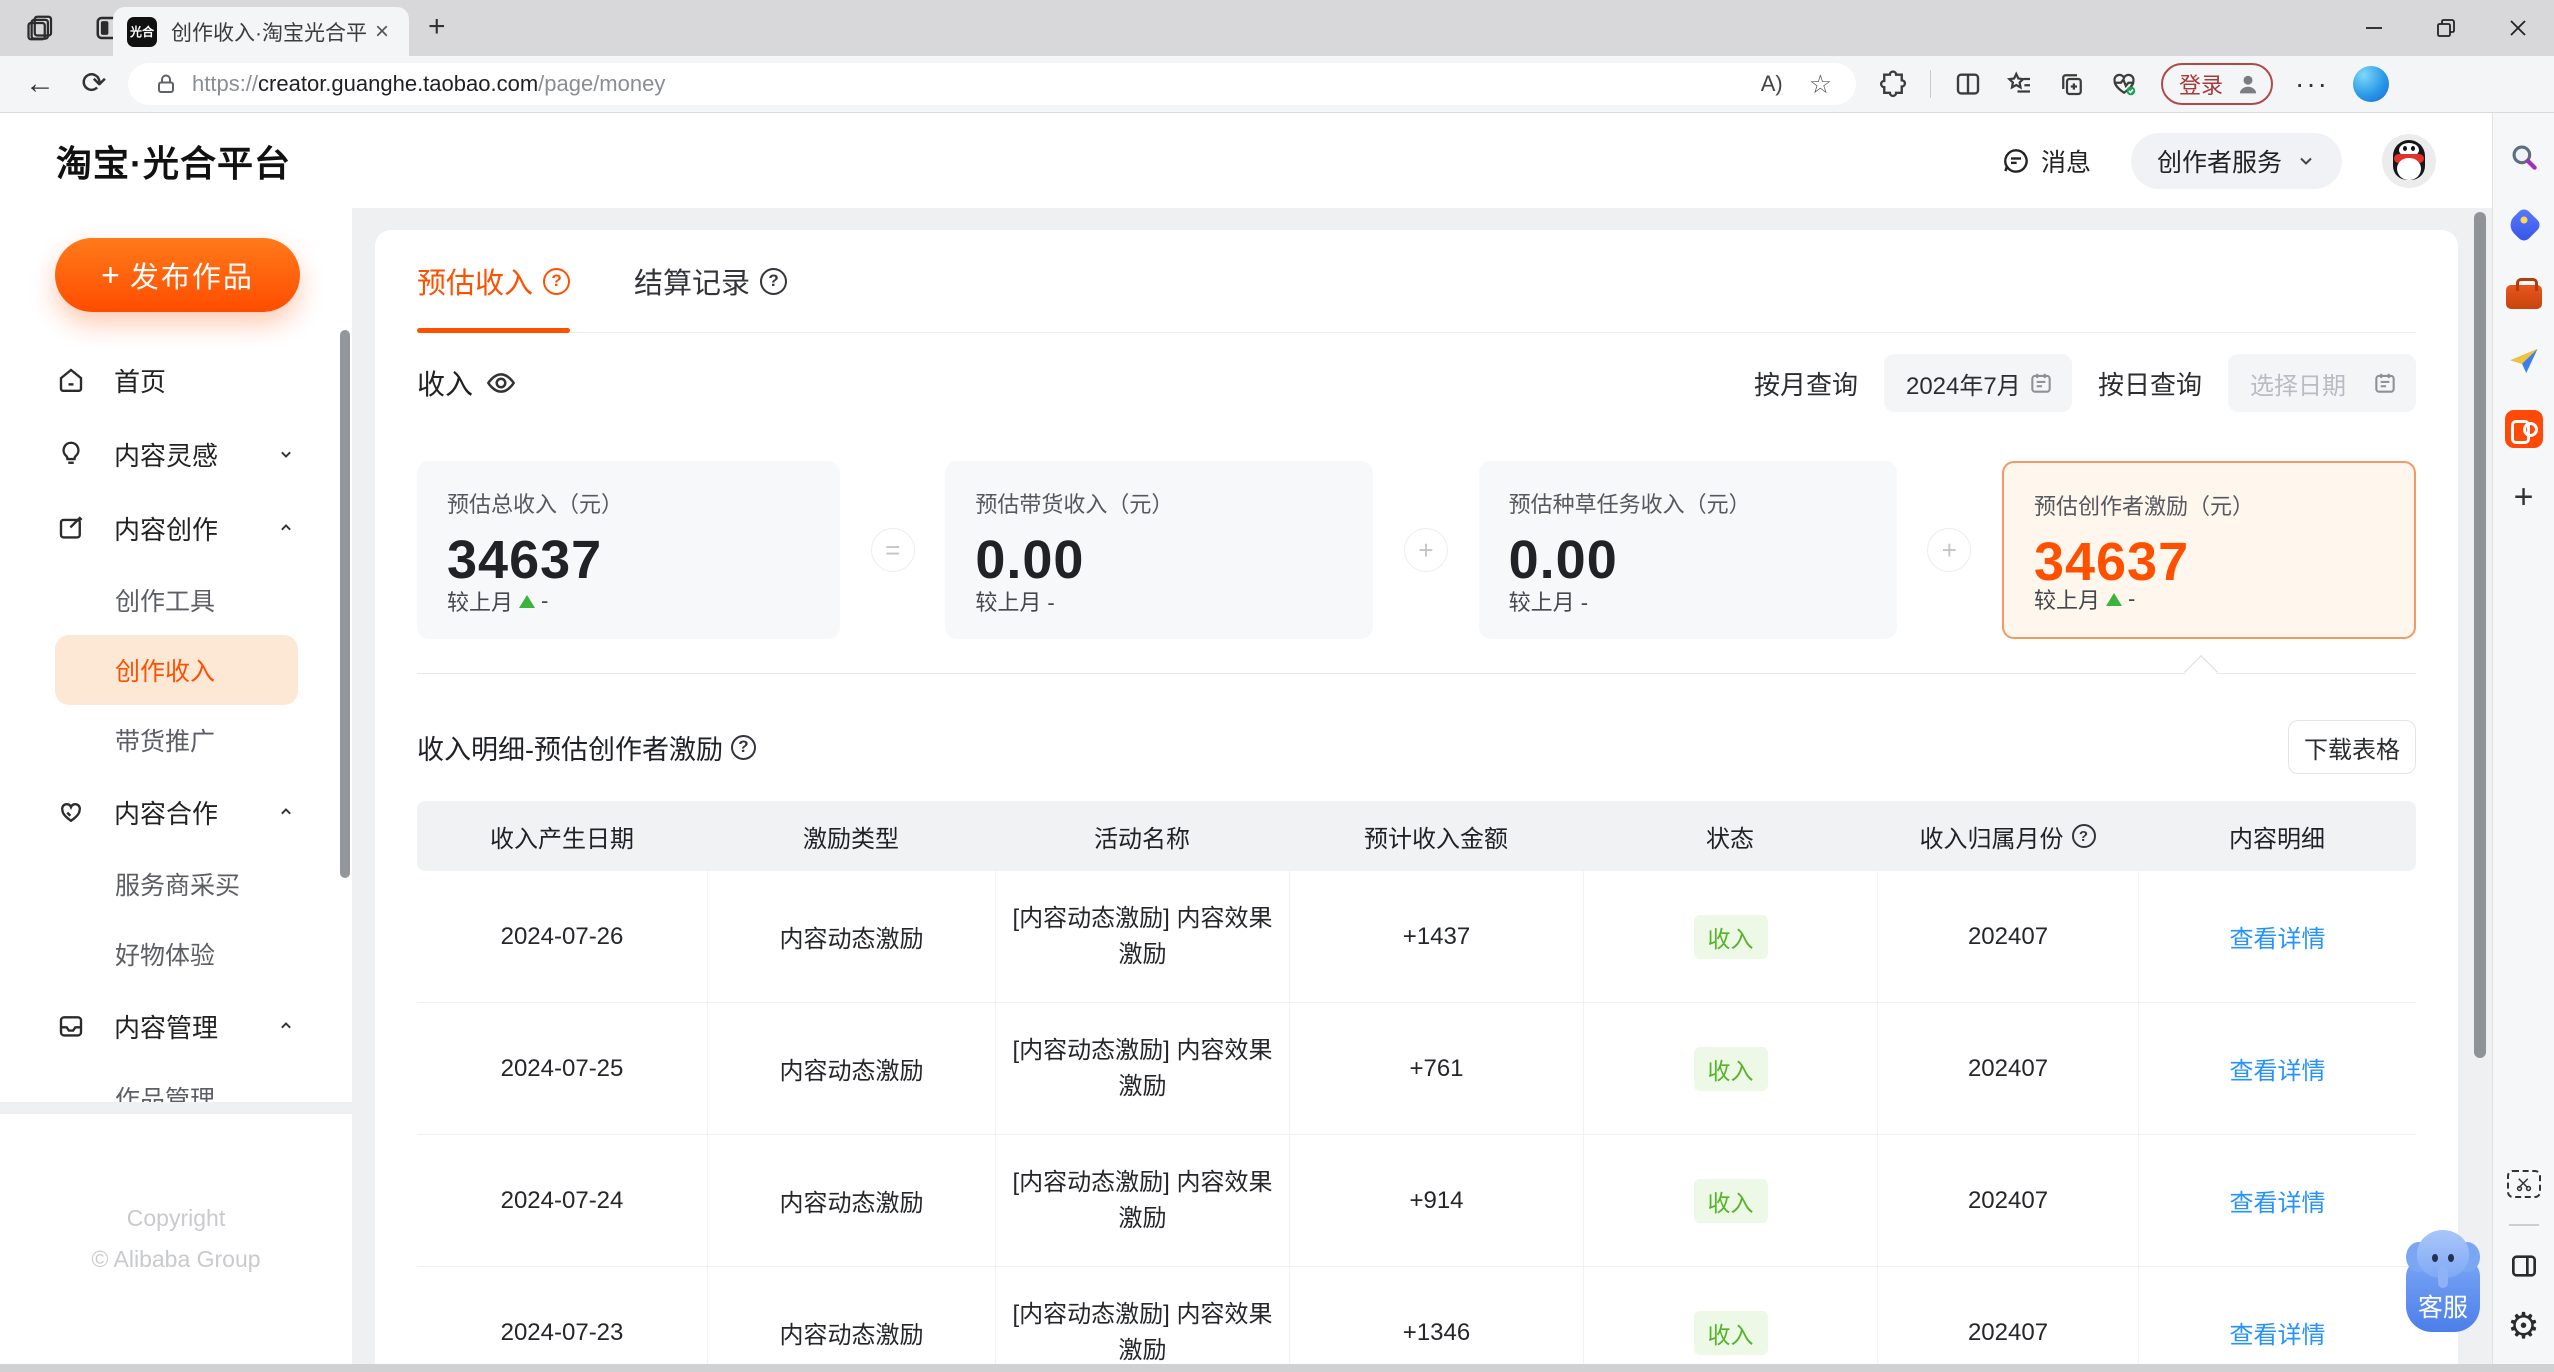 This screenshot has width=2554, height=1372. What do you see at coordinates (2352, 747) in the screenshot?
I see `download-table-button: 下载表格` at bounding box center [2352, 747].